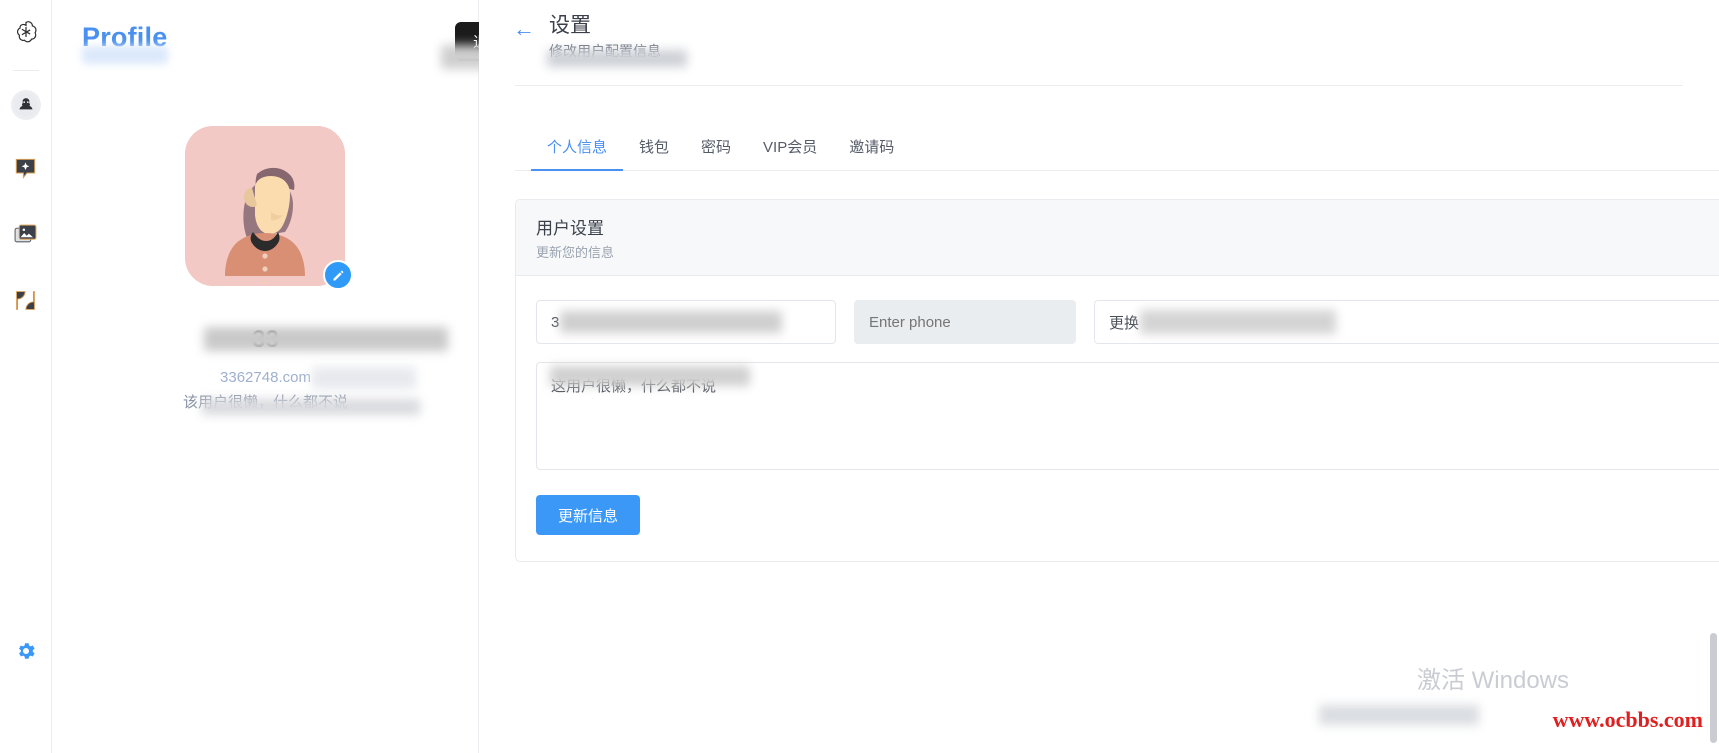 The height and width of the screenshot is (753, 1719). Describe the element at coordinates (577, 151) in the screenshot. I see `tab-personal-info: 个人信息` at that location.